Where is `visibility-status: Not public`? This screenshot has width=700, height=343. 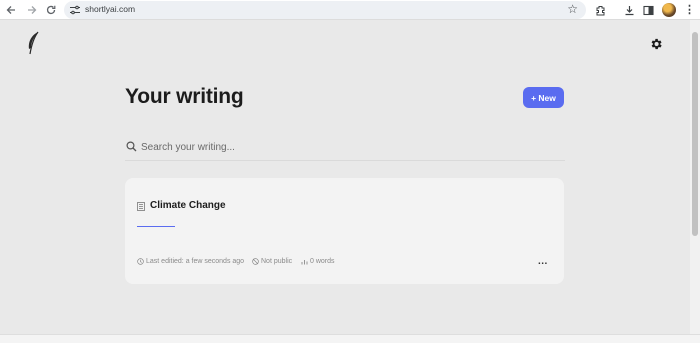
visibility-status: Not public is located at coordinates (272, 261).